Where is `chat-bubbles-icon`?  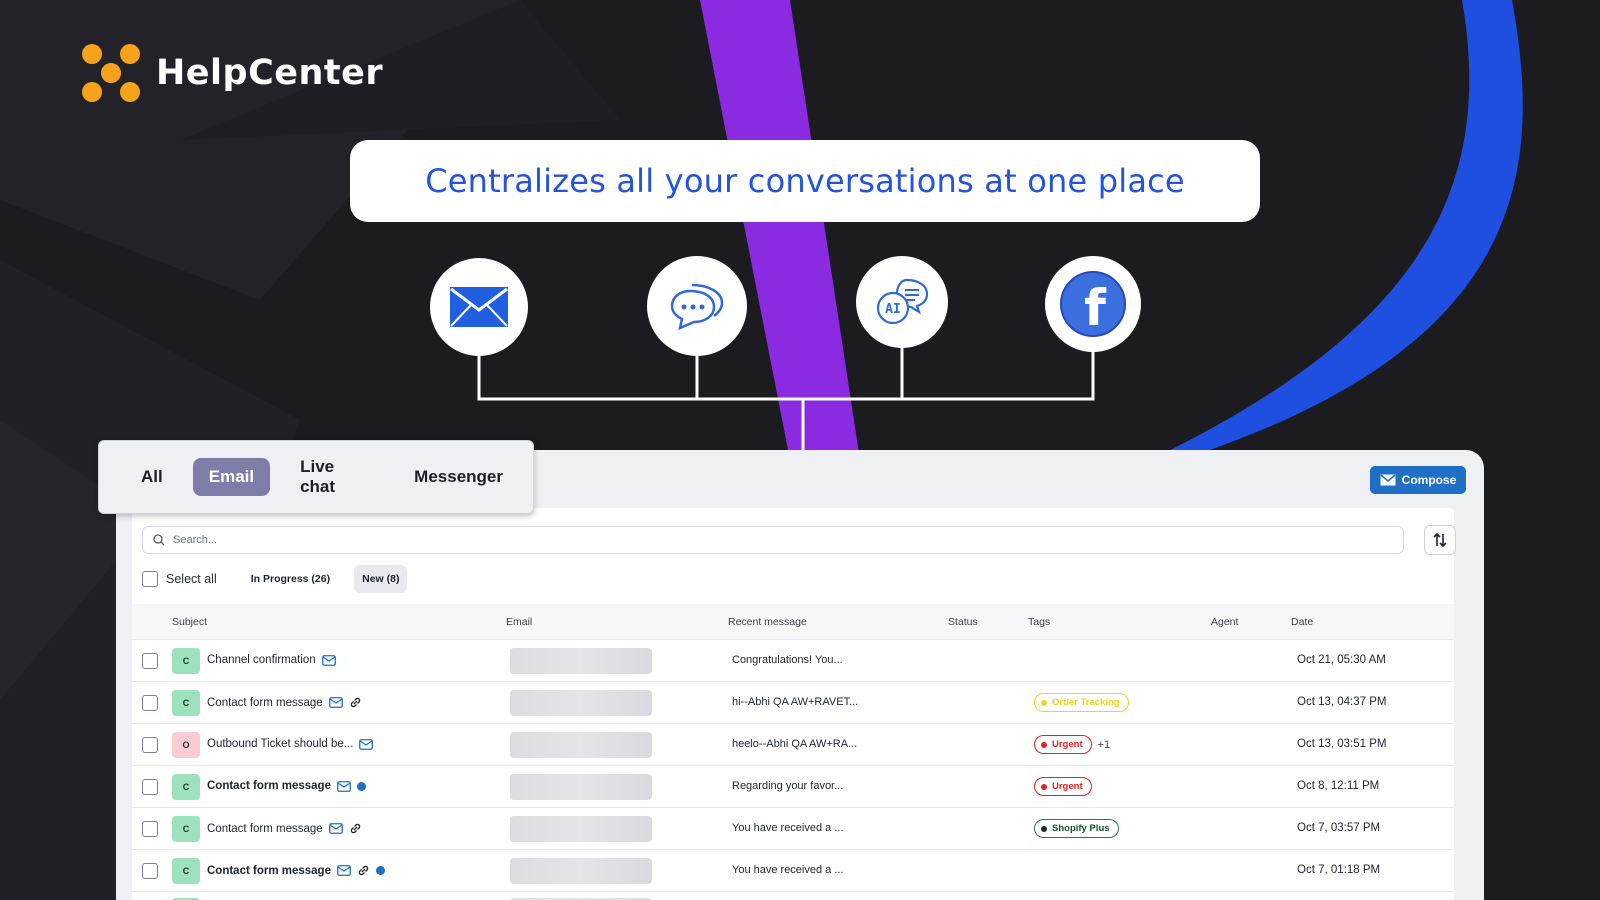
chat-bubbles-icon is located at coordinates (697, 307).